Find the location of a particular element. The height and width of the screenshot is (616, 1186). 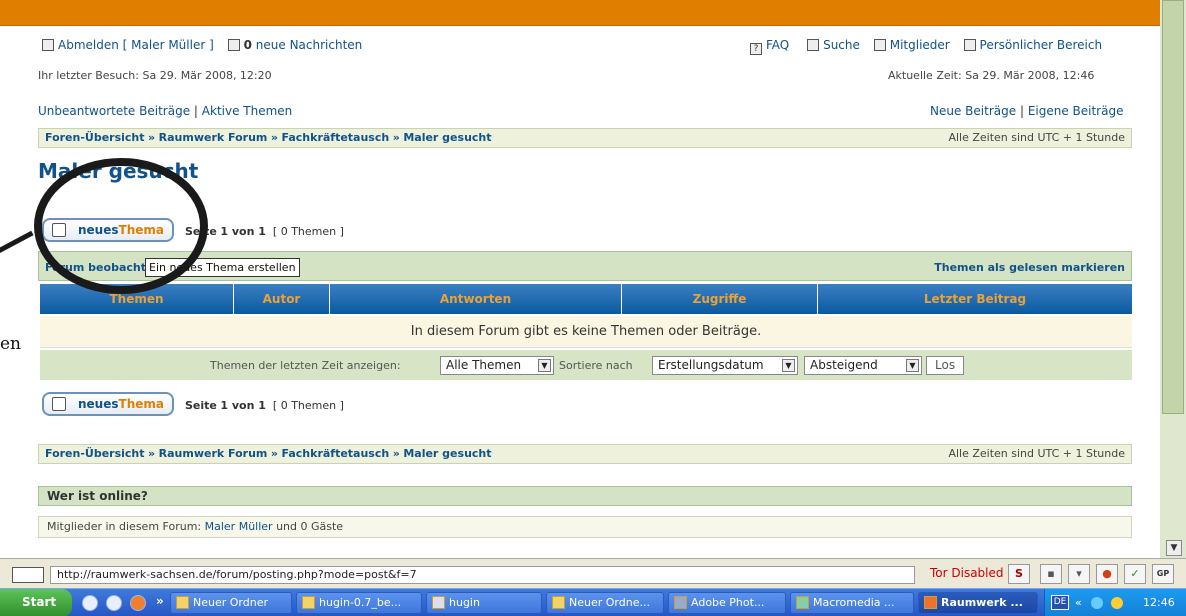

topic-count: [ 0 Themen ] is located at coordinates (308, 405).